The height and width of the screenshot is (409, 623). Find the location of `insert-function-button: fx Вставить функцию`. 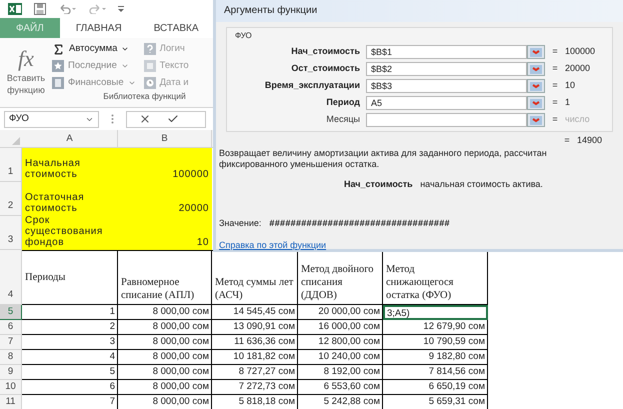

insert-function-button: fx Вставить функцию is located at coordinates (26, 72).